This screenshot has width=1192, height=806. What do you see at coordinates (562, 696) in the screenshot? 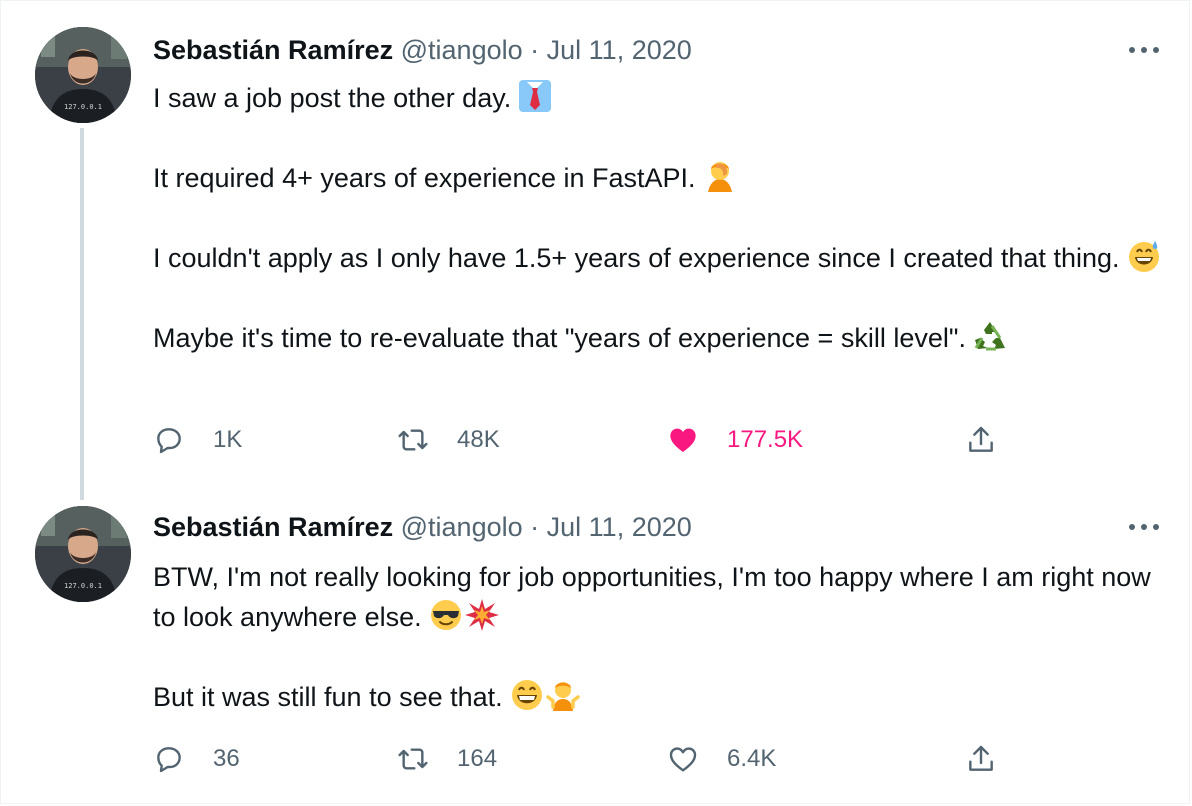
I see `shrug-icon` at bounding box center [562, 696].